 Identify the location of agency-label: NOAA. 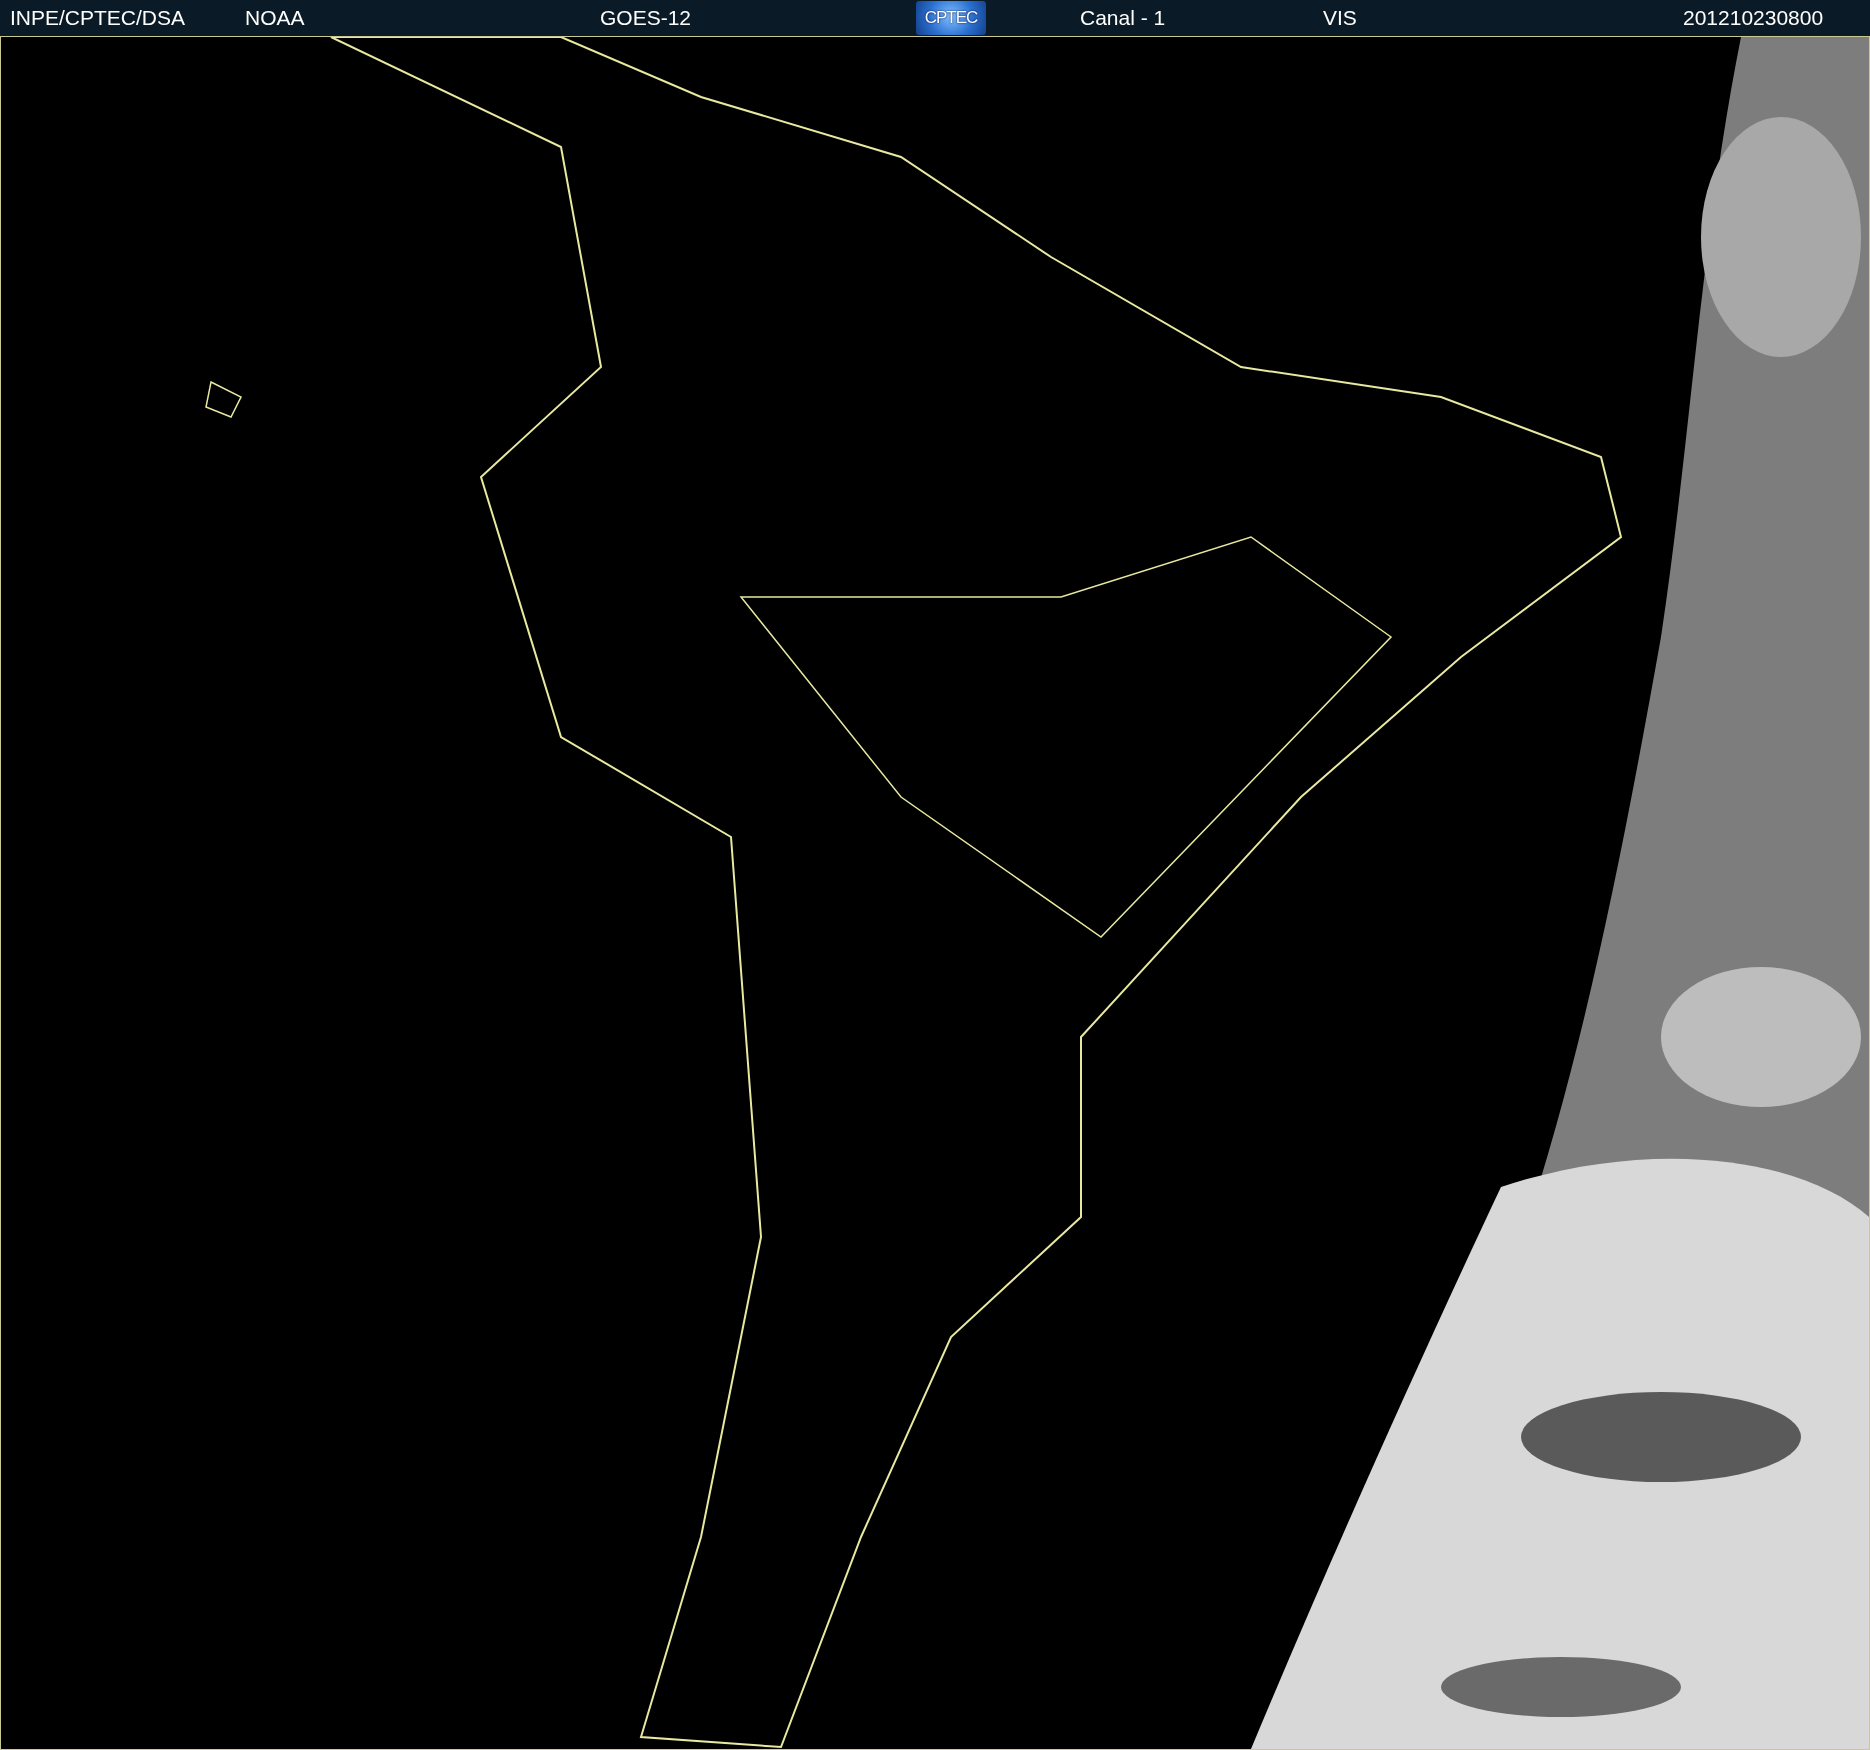
(275, 18).